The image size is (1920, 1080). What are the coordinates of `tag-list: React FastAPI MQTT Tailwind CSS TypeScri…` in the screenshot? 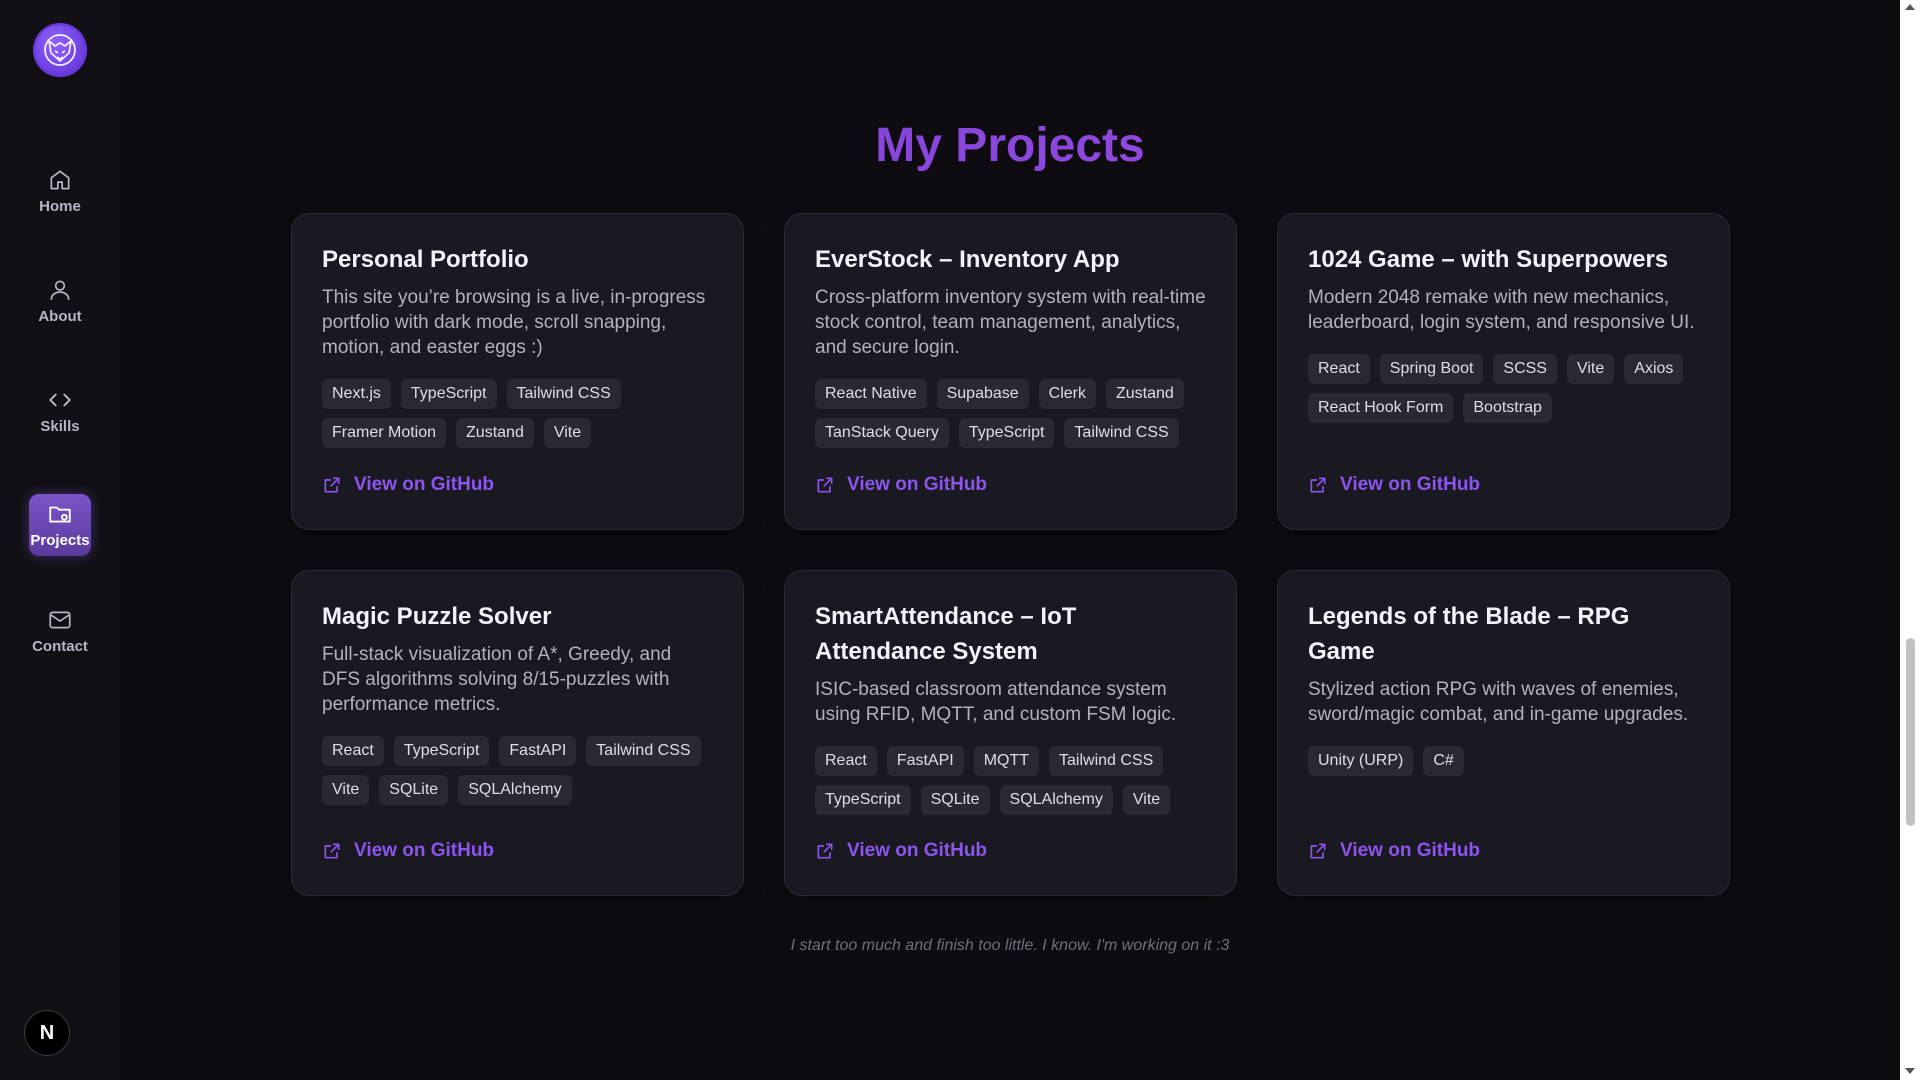 It's located at (1010, 780).